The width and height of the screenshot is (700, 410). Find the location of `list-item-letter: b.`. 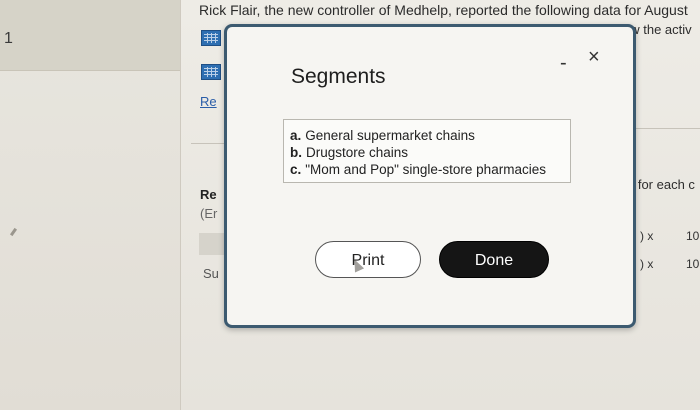

list-item-letter: b. is located at coordinates (296, 152).